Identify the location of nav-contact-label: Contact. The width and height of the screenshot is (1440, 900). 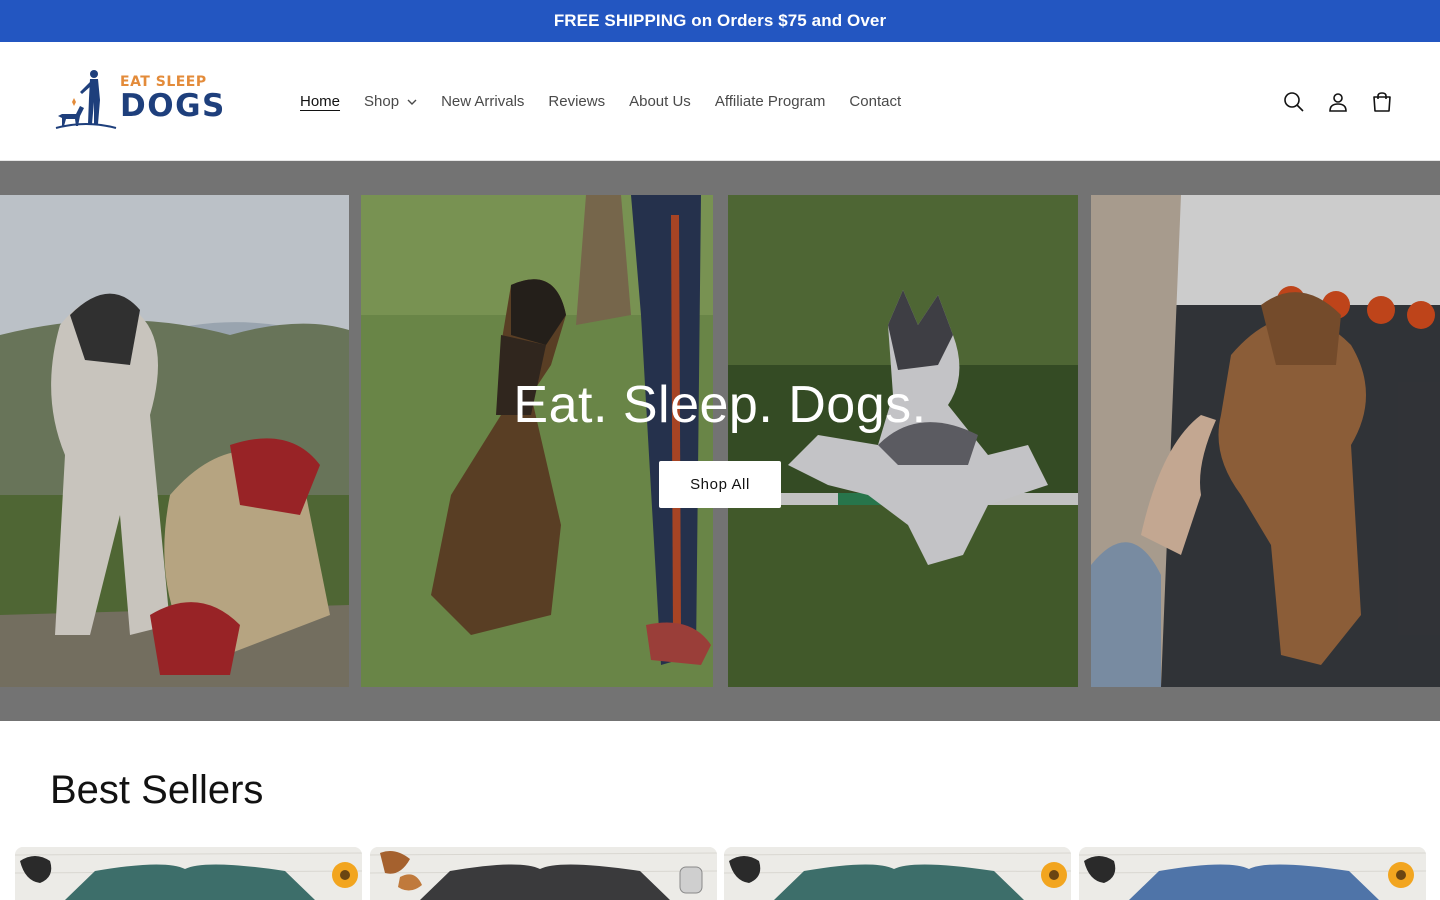
(875, 101).